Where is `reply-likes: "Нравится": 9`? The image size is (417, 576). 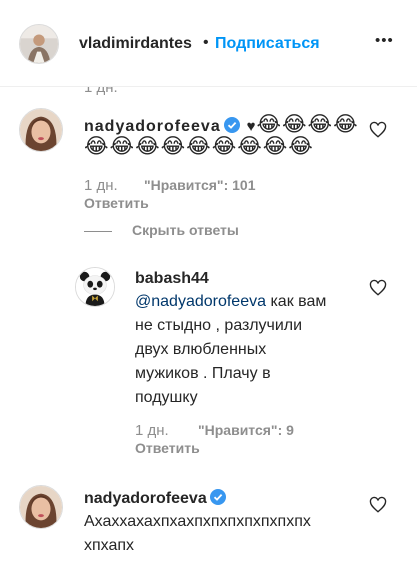 reply-likes: "Нравится": 9 is located at coordinates (246, 430).